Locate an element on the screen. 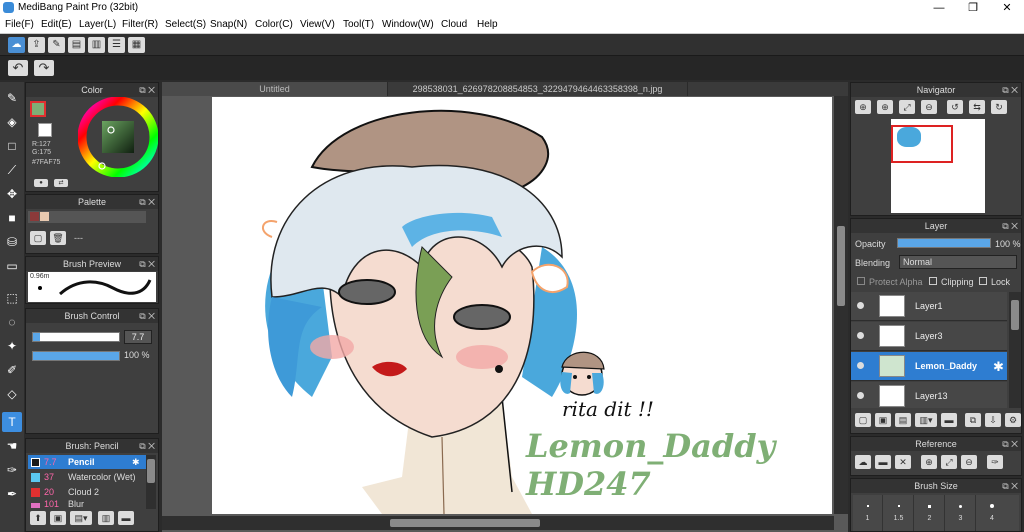  canvas-vertical-scrollbar is located at coordinates (841, 305).